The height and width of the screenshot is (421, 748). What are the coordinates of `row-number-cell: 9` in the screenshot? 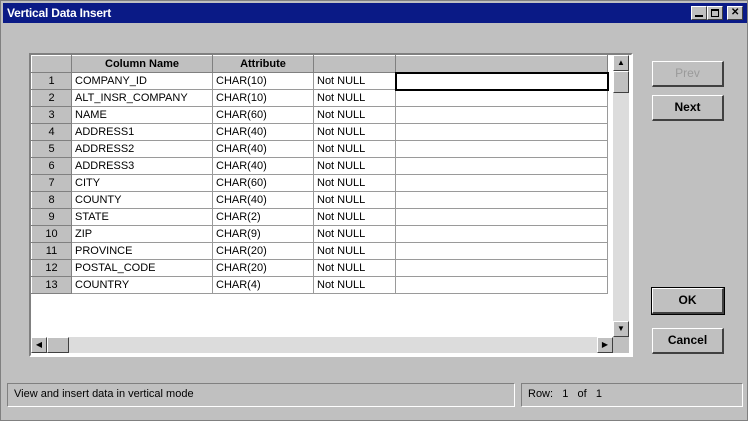 It's located at (51, 217).